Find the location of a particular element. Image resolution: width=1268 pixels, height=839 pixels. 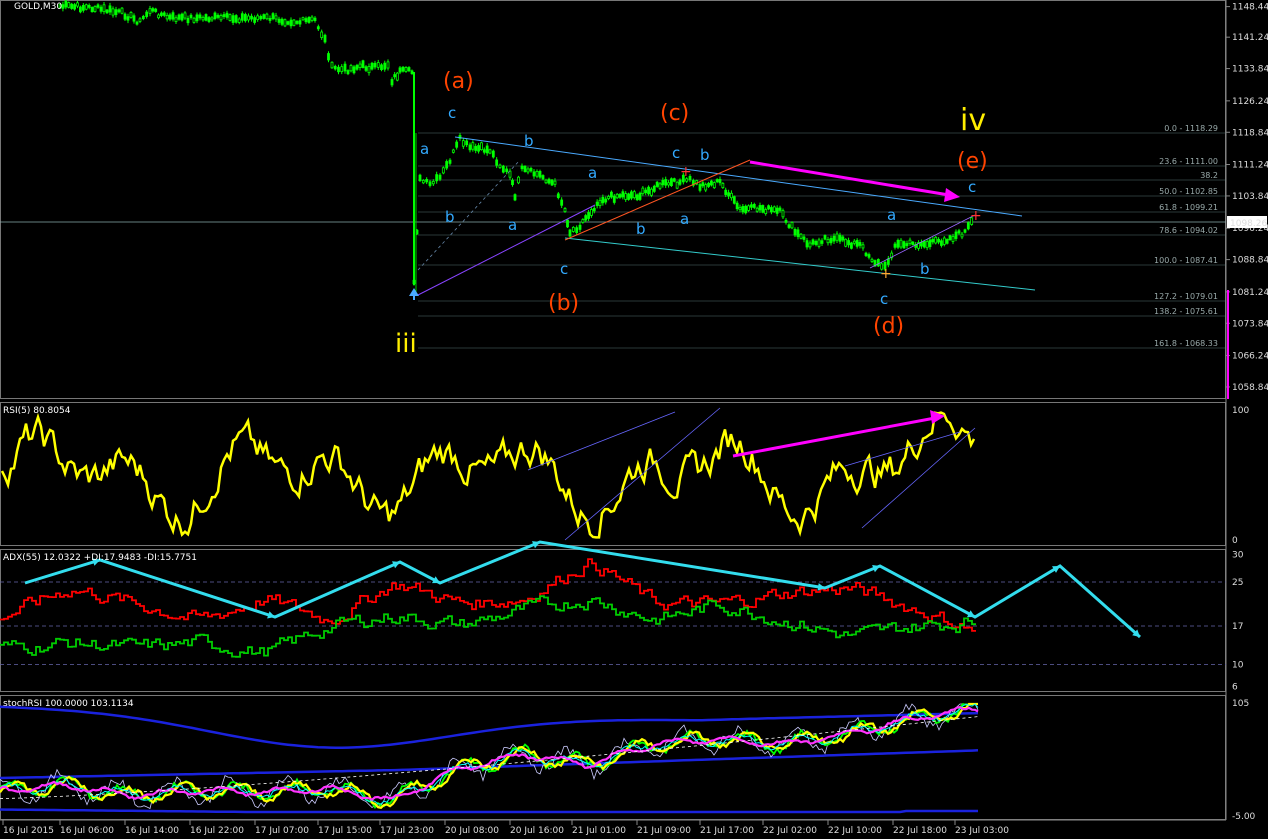

price-y-tick-label: 1058.84 is located at coordinates (1250, 388).